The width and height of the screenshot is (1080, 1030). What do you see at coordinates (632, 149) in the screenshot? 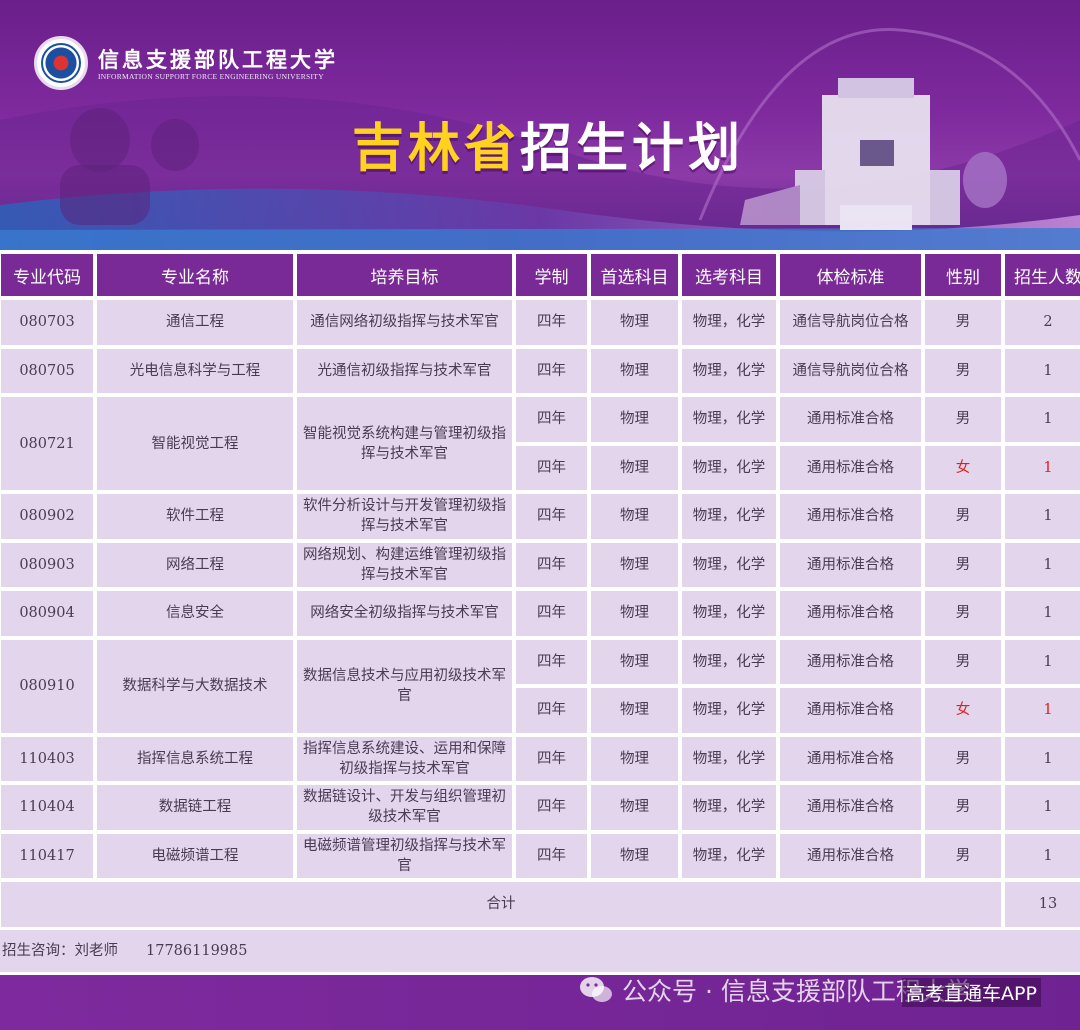
I see `title-rest: 招生计划` at bounding box center [632, 149].